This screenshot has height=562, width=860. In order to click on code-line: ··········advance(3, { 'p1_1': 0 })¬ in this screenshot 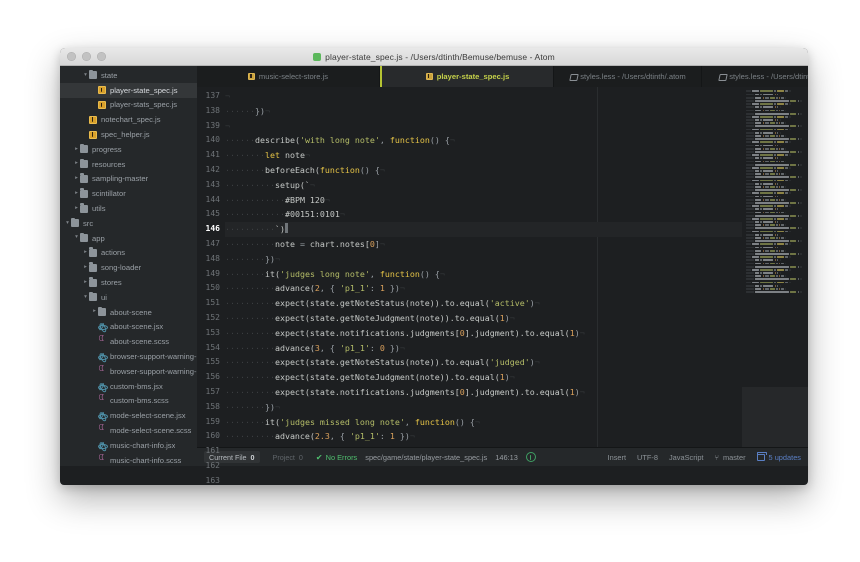, I will do `click(483, 348)`.